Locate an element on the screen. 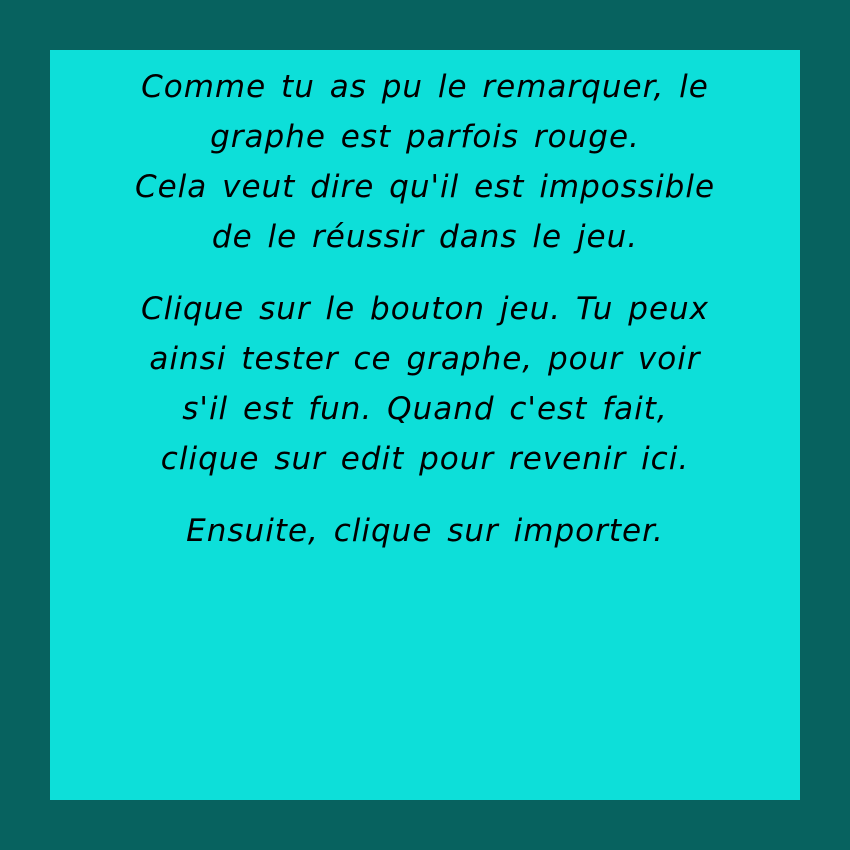 The width and height of the screenshot is (850, 850). tutorial-text-line: Comme tu as pu le remarquer, le is located at coordinates (425, 87).